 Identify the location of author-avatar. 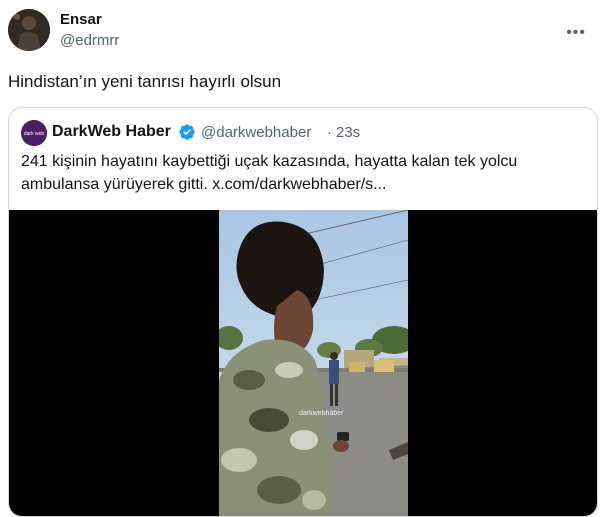
(29, 30).